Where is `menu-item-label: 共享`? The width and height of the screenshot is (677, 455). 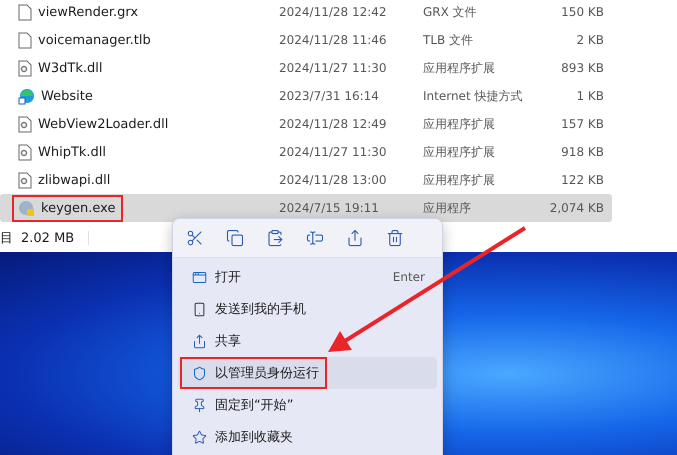 menu-item-label: 共享 is located at coordinates (228, 341).